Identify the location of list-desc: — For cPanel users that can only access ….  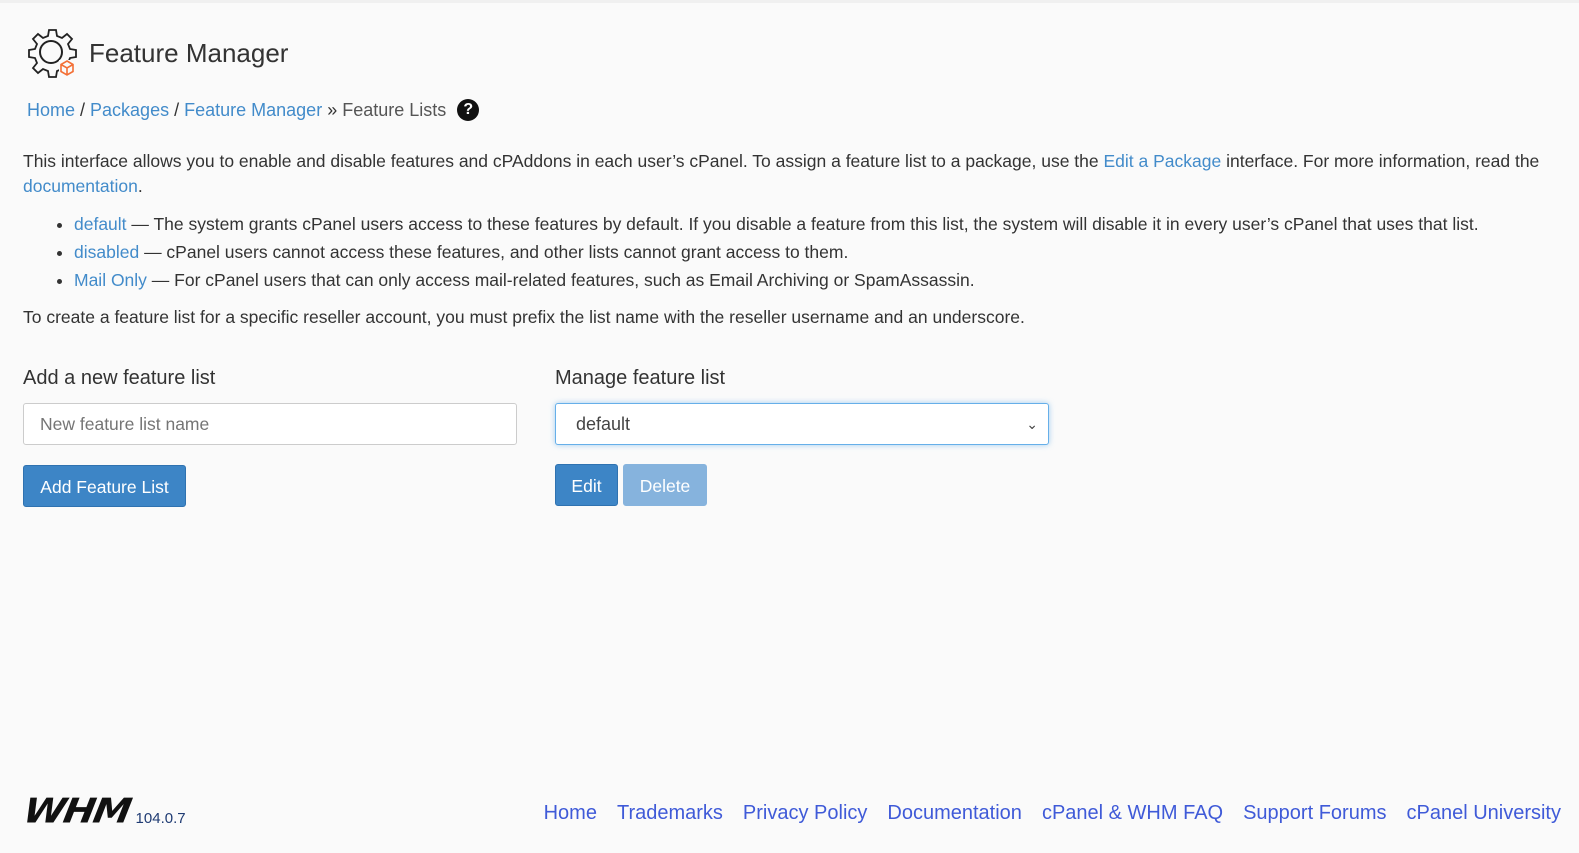
(560, 280).